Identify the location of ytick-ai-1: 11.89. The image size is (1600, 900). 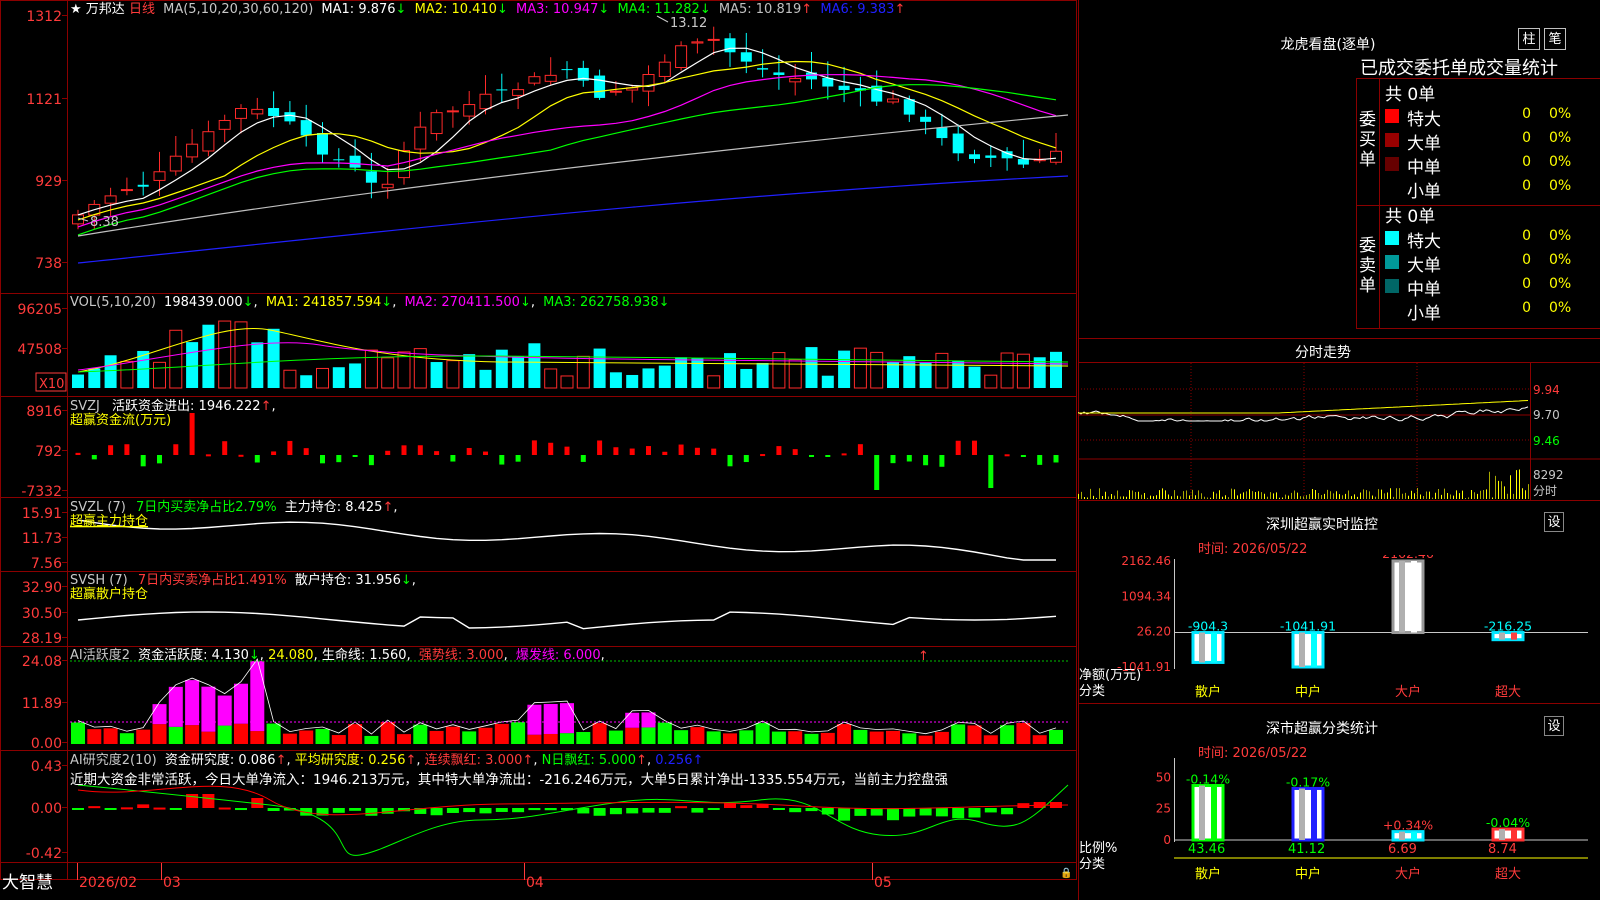
(42, 704).